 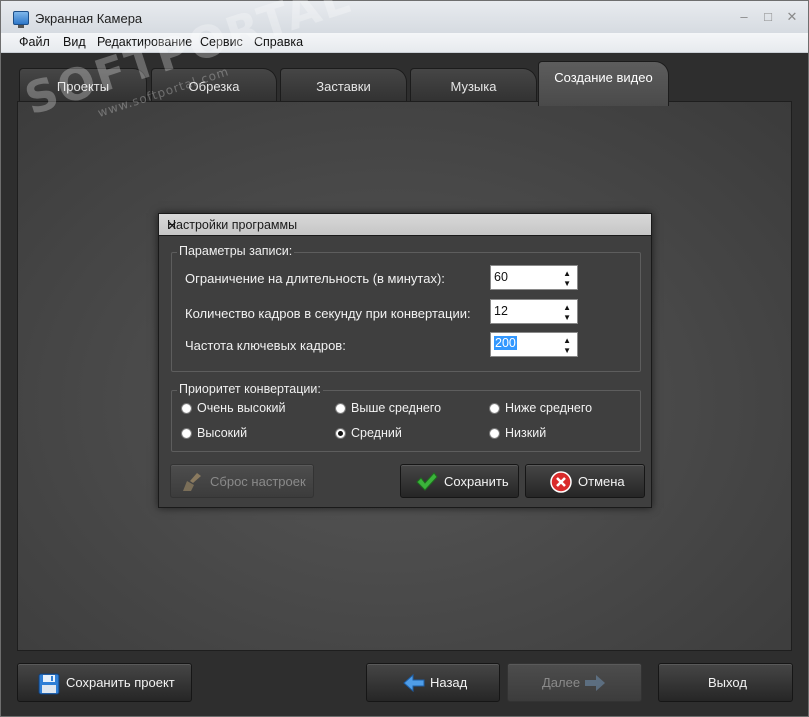 I want to click on radio-label: Выше среднего, so click(x=396, y=408).